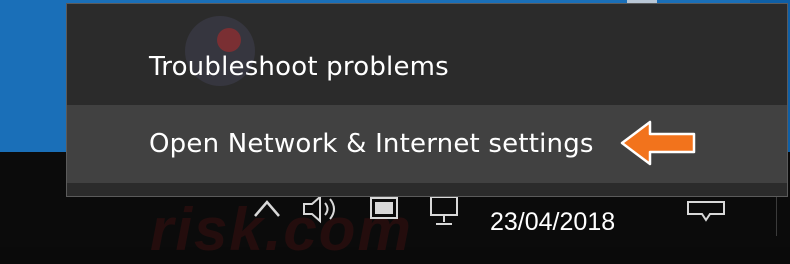 The height and width of the screenshot is (264, 790). Describe the element at coordinates (385, 211) in the screenshot. I see `battery-icon` at that location.